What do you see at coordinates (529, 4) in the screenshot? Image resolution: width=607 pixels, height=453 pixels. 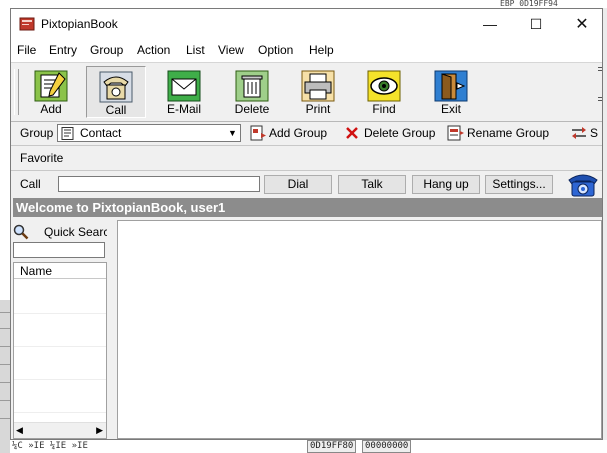 I see `background-register-text: EBP 0D19FF94` at bounding box center [529, 4].